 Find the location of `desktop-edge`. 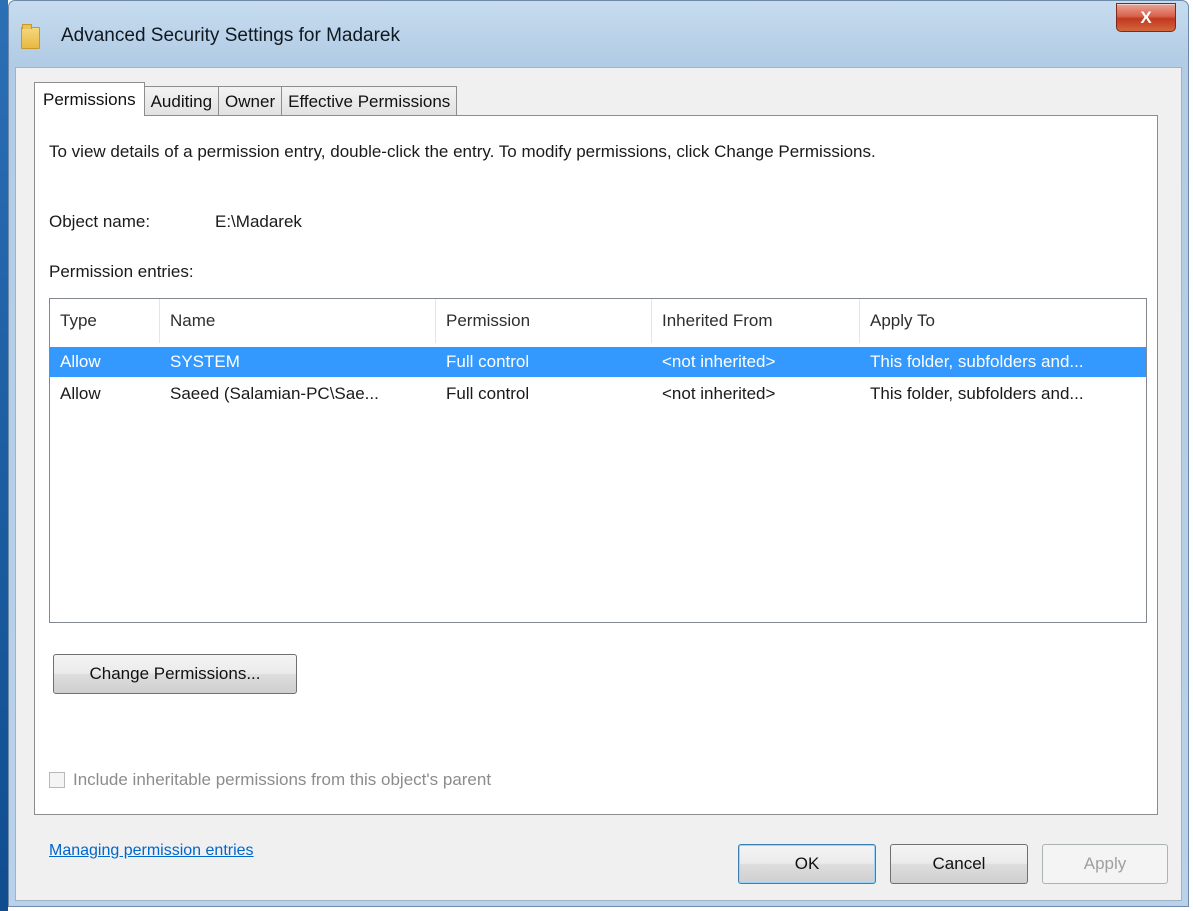

desktop-edge is located at coordinates (4, 455).